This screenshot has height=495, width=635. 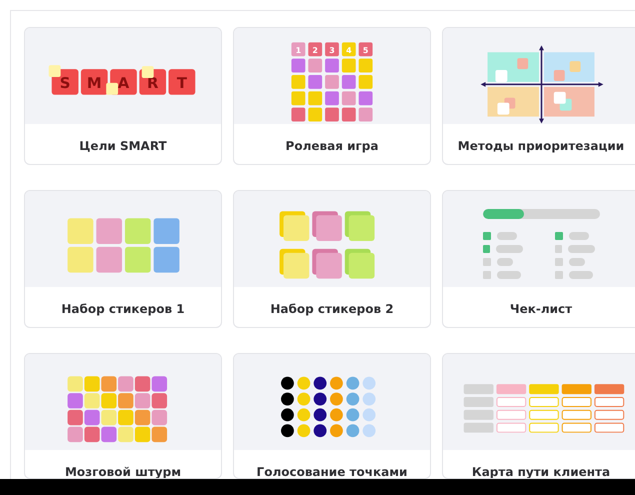 What do you see at coordinates (332, 259) in the screenshot?
I see `template-card: Набор стикеров 2` at bounding box center [332, 259].